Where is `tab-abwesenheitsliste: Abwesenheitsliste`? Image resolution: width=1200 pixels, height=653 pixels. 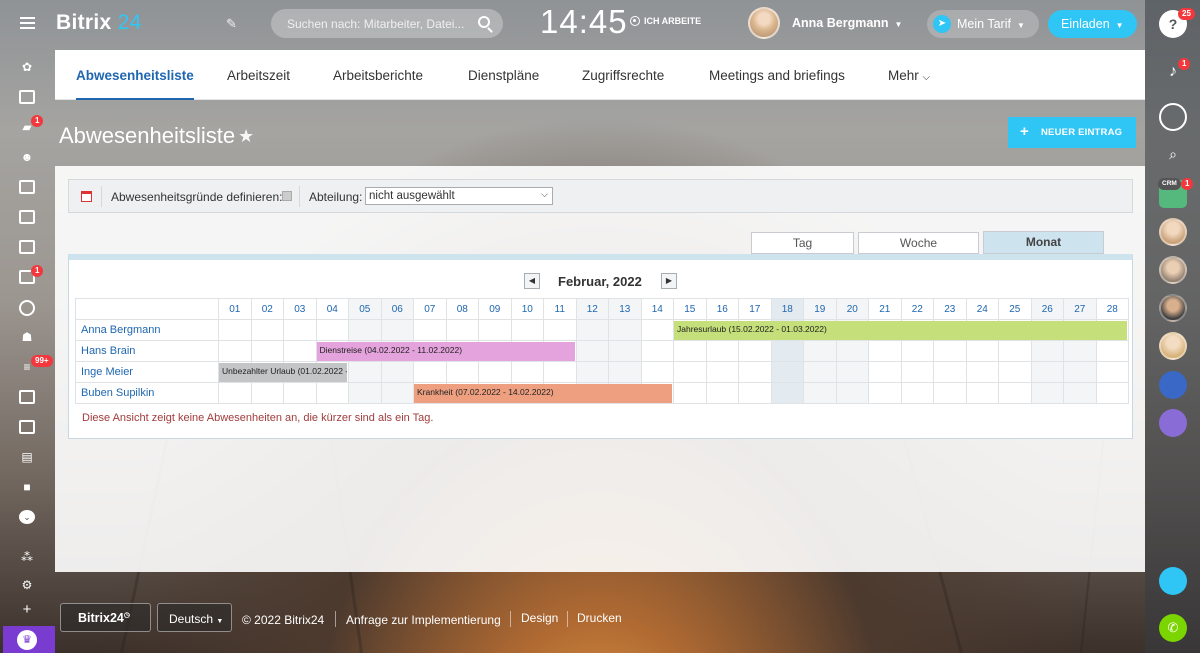 tab-abwesenheitsliste: Abwesenheitsliste is located at coordinates (135, 84).